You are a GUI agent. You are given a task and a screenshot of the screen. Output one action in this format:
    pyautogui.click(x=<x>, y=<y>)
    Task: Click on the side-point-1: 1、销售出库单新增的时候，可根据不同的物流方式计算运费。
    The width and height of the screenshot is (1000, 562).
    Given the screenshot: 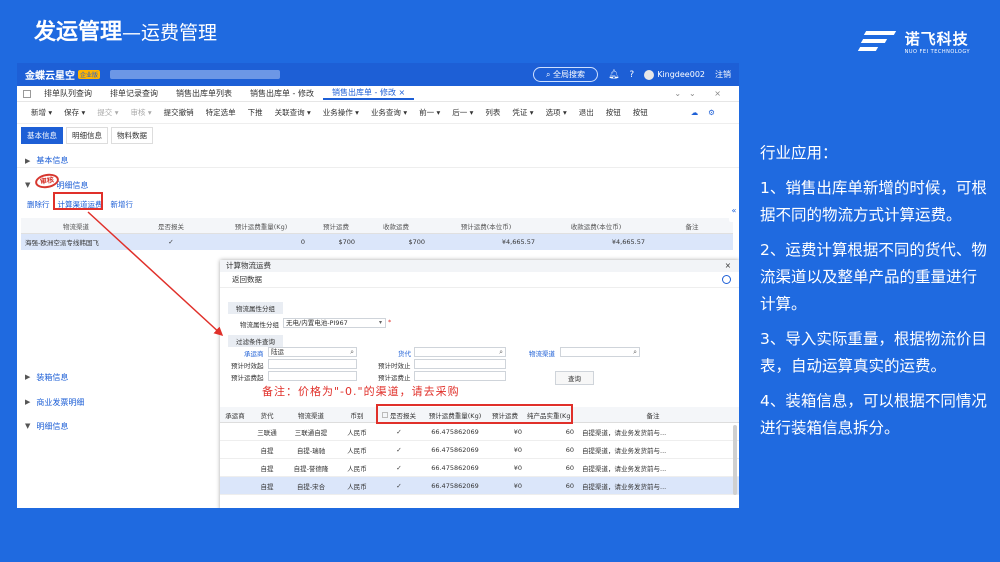 What is the action you would take?
    pyautogui.click(x=873, y=201)
    